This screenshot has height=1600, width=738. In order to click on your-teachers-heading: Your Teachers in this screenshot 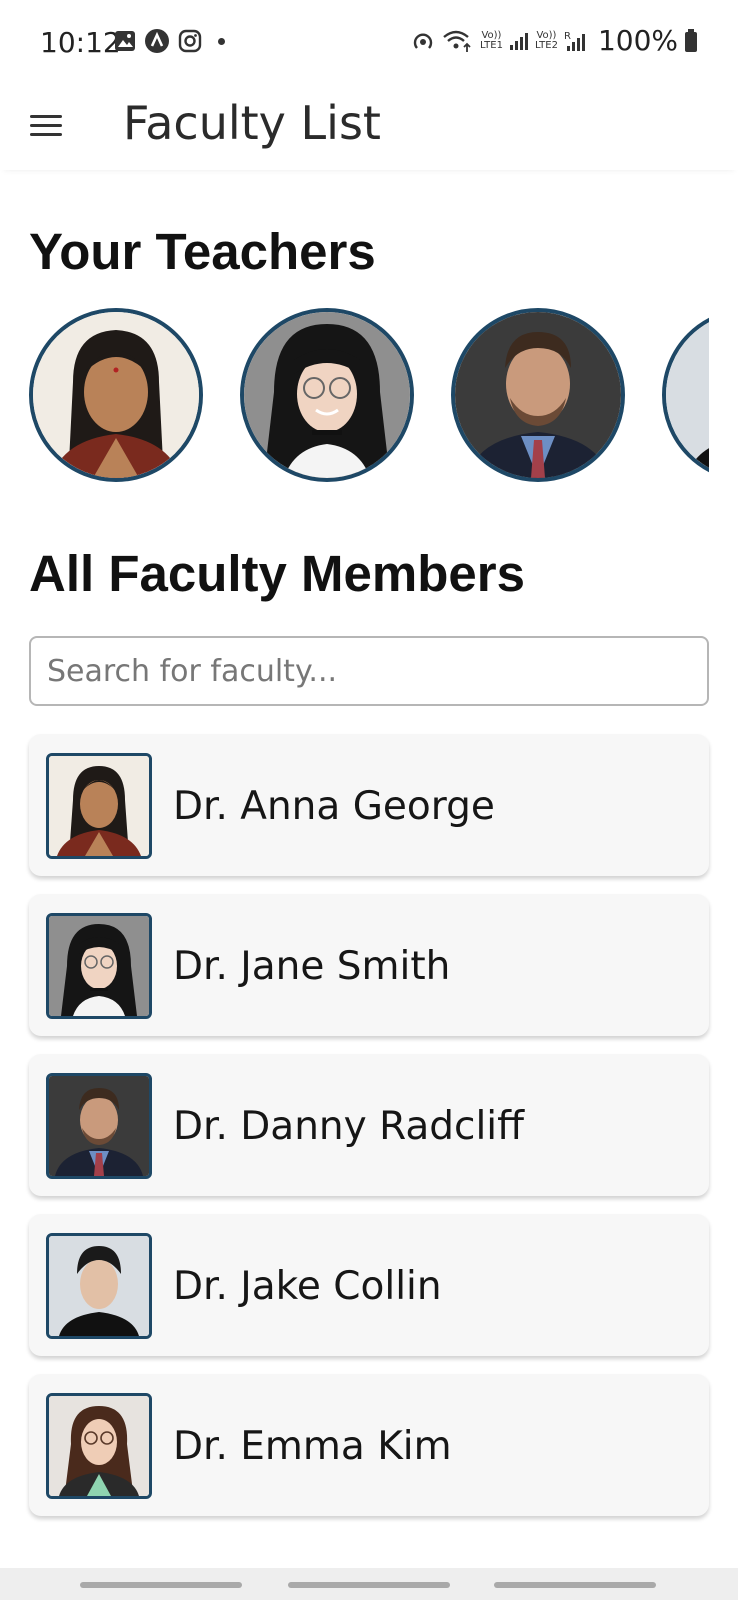, I will do `click(202, 251)`.